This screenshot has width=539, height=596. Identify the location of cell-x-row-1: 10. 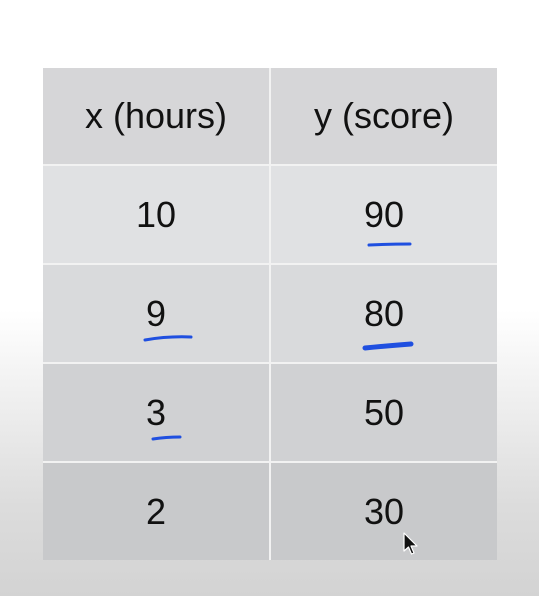
(157, 215).